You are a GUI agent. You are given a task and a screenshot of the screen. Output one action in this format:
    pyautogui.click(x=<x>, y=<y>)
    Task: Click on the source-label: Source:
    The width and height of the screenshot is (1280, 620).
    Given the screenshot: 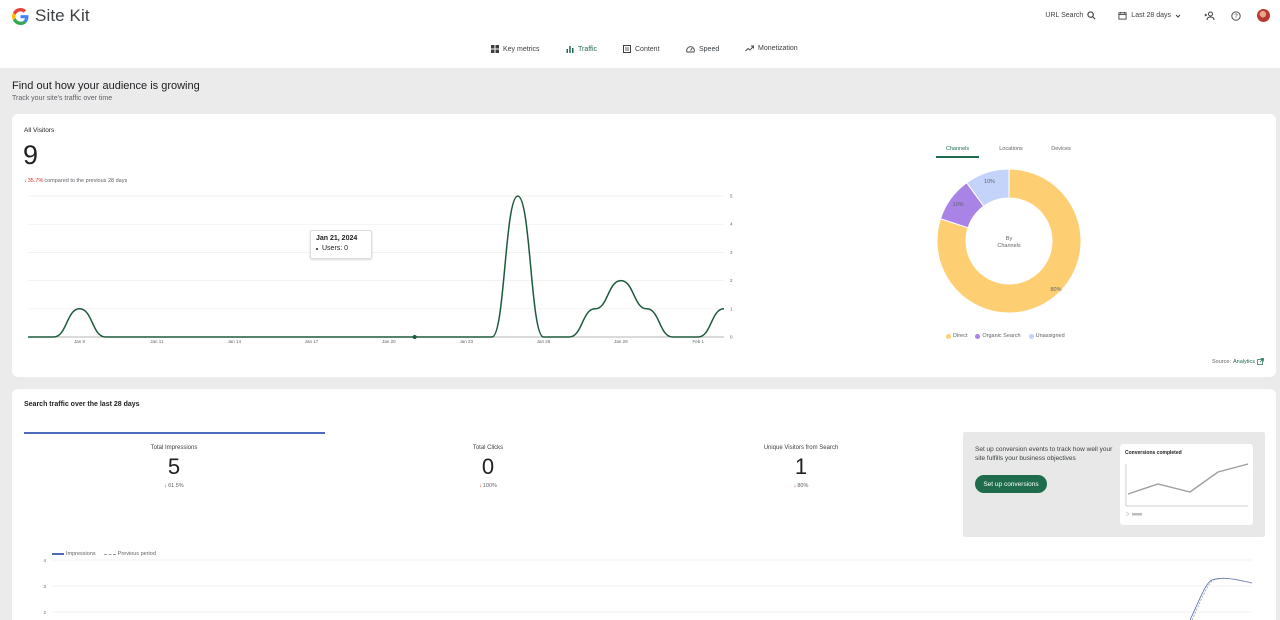 What is the action you would take?
    pyautogui.click(x=1221, y=361)
    